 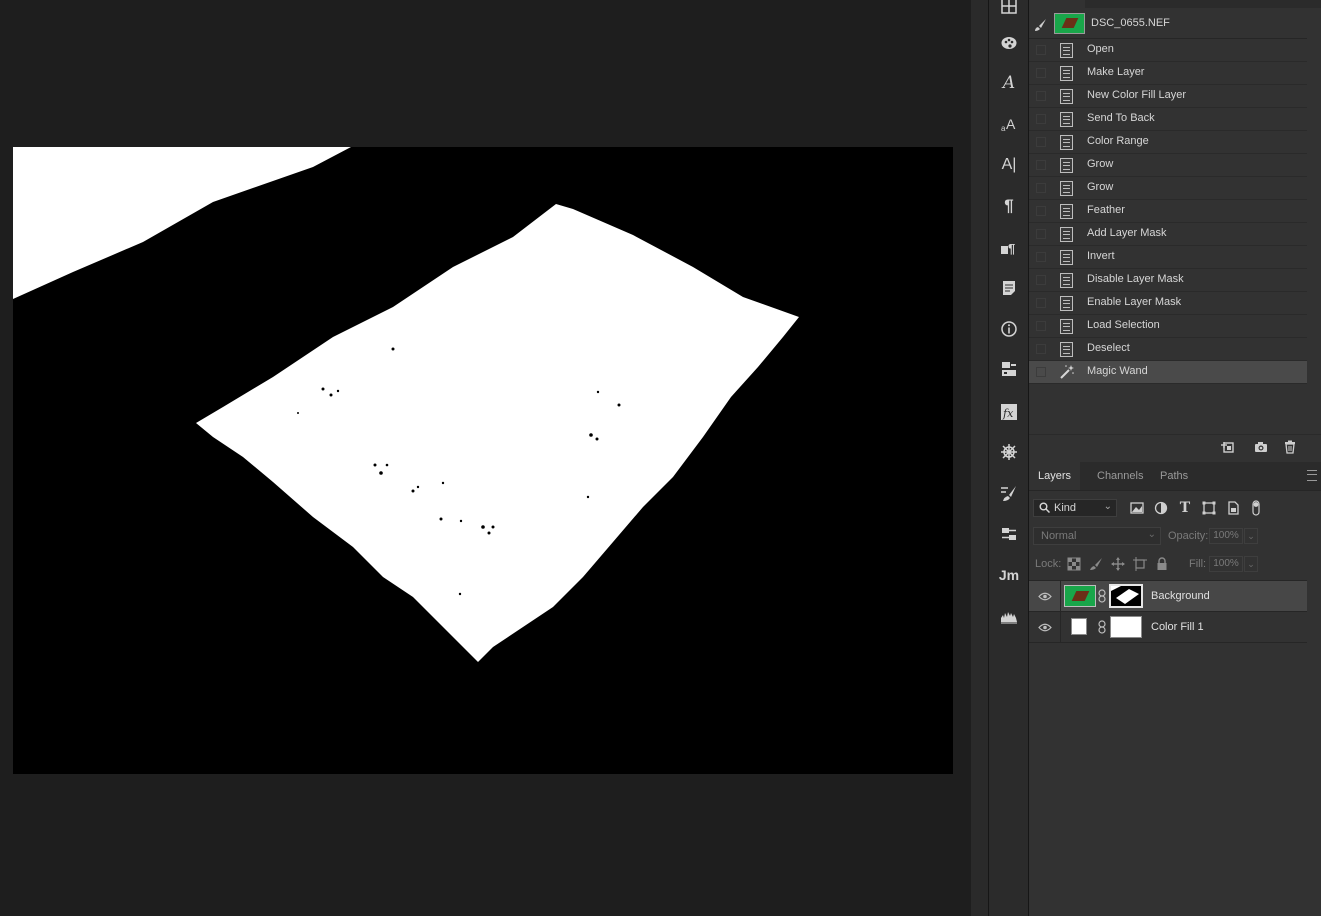 I want to click on styles-fx-icon: fx, so click(x=1009, y=412).